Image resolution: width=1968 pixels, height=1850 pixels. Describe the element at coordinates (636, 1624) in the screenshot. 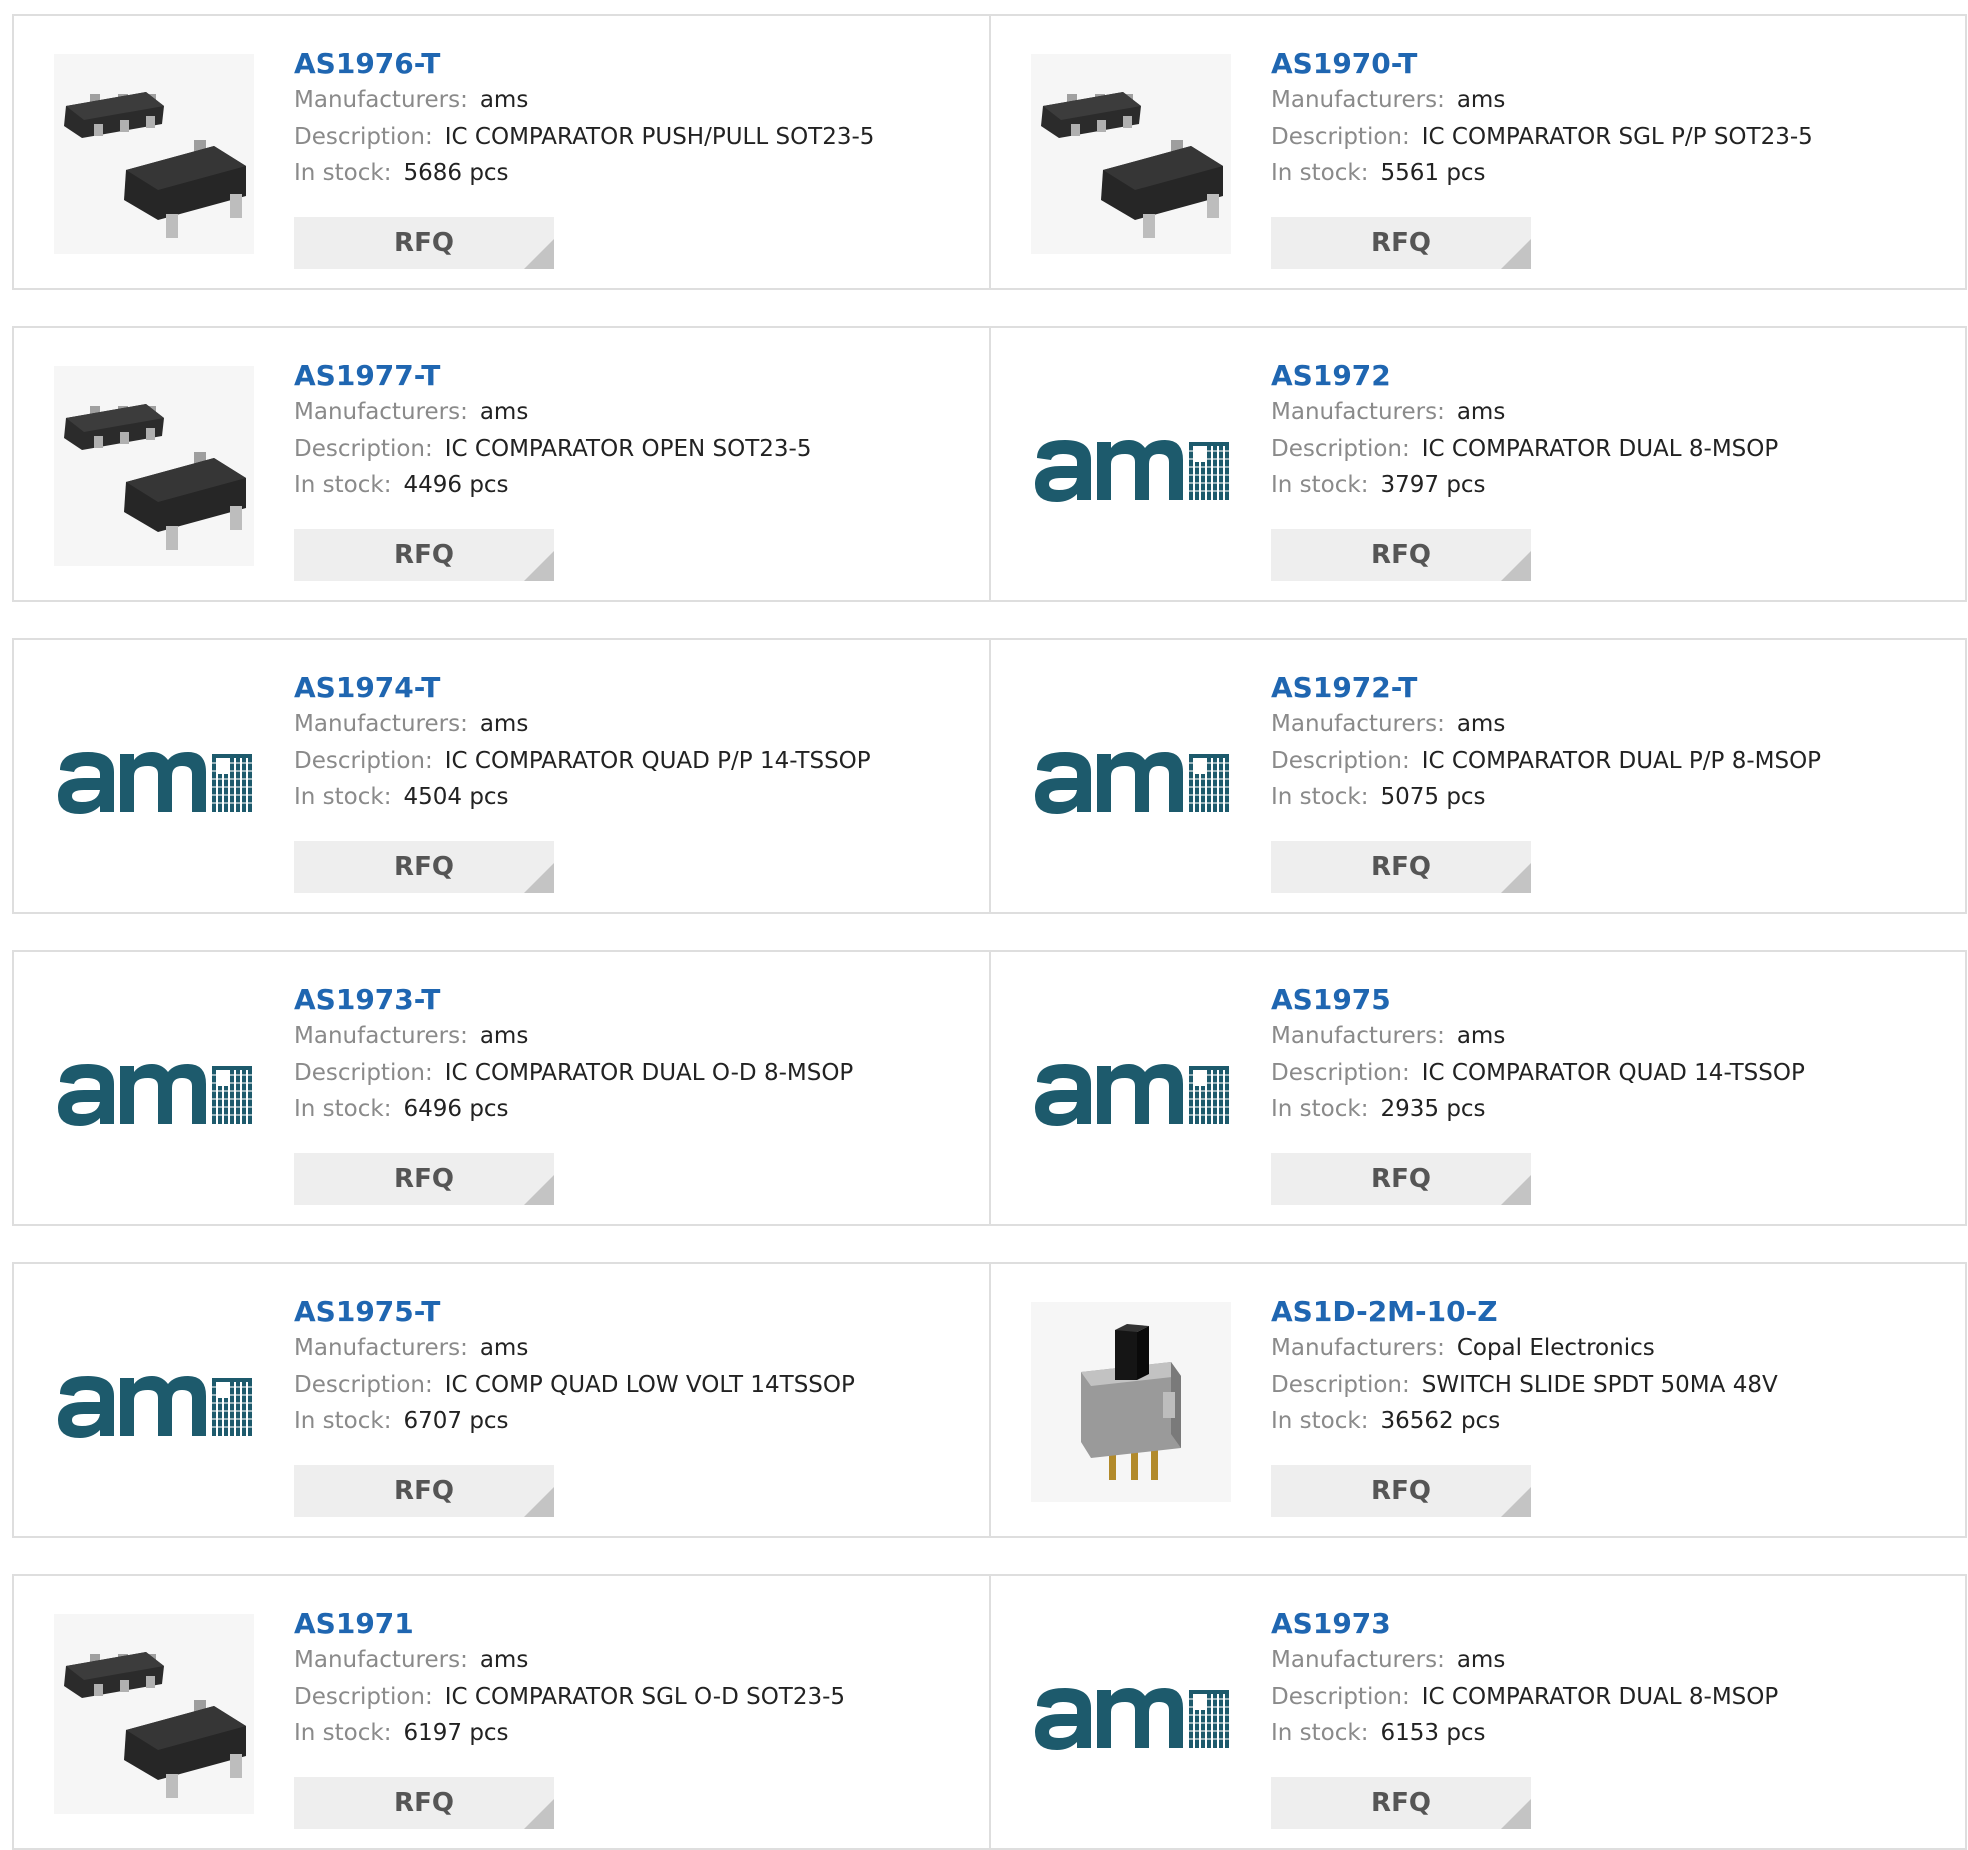

I see `part-number-link: AS1971` at that location.